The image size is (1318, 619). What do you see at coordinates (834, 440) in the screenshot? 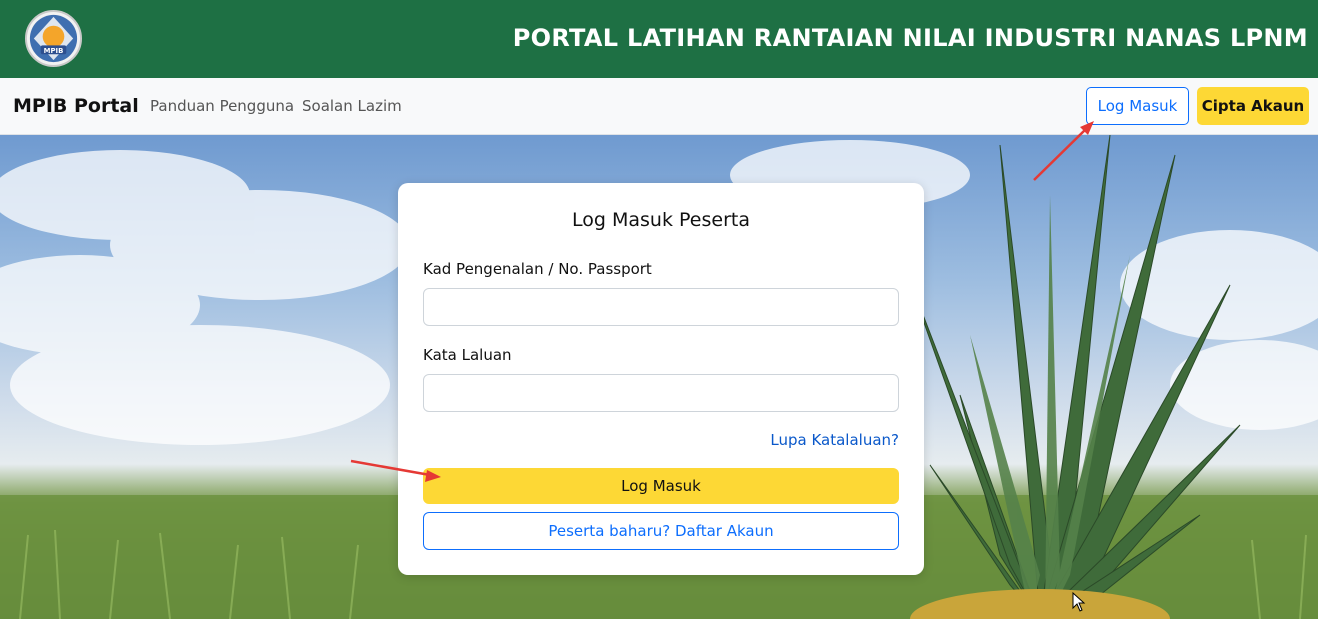
I see `forgot-password-link: Lupa Katalaluan?` at bounding box center [834, 440].